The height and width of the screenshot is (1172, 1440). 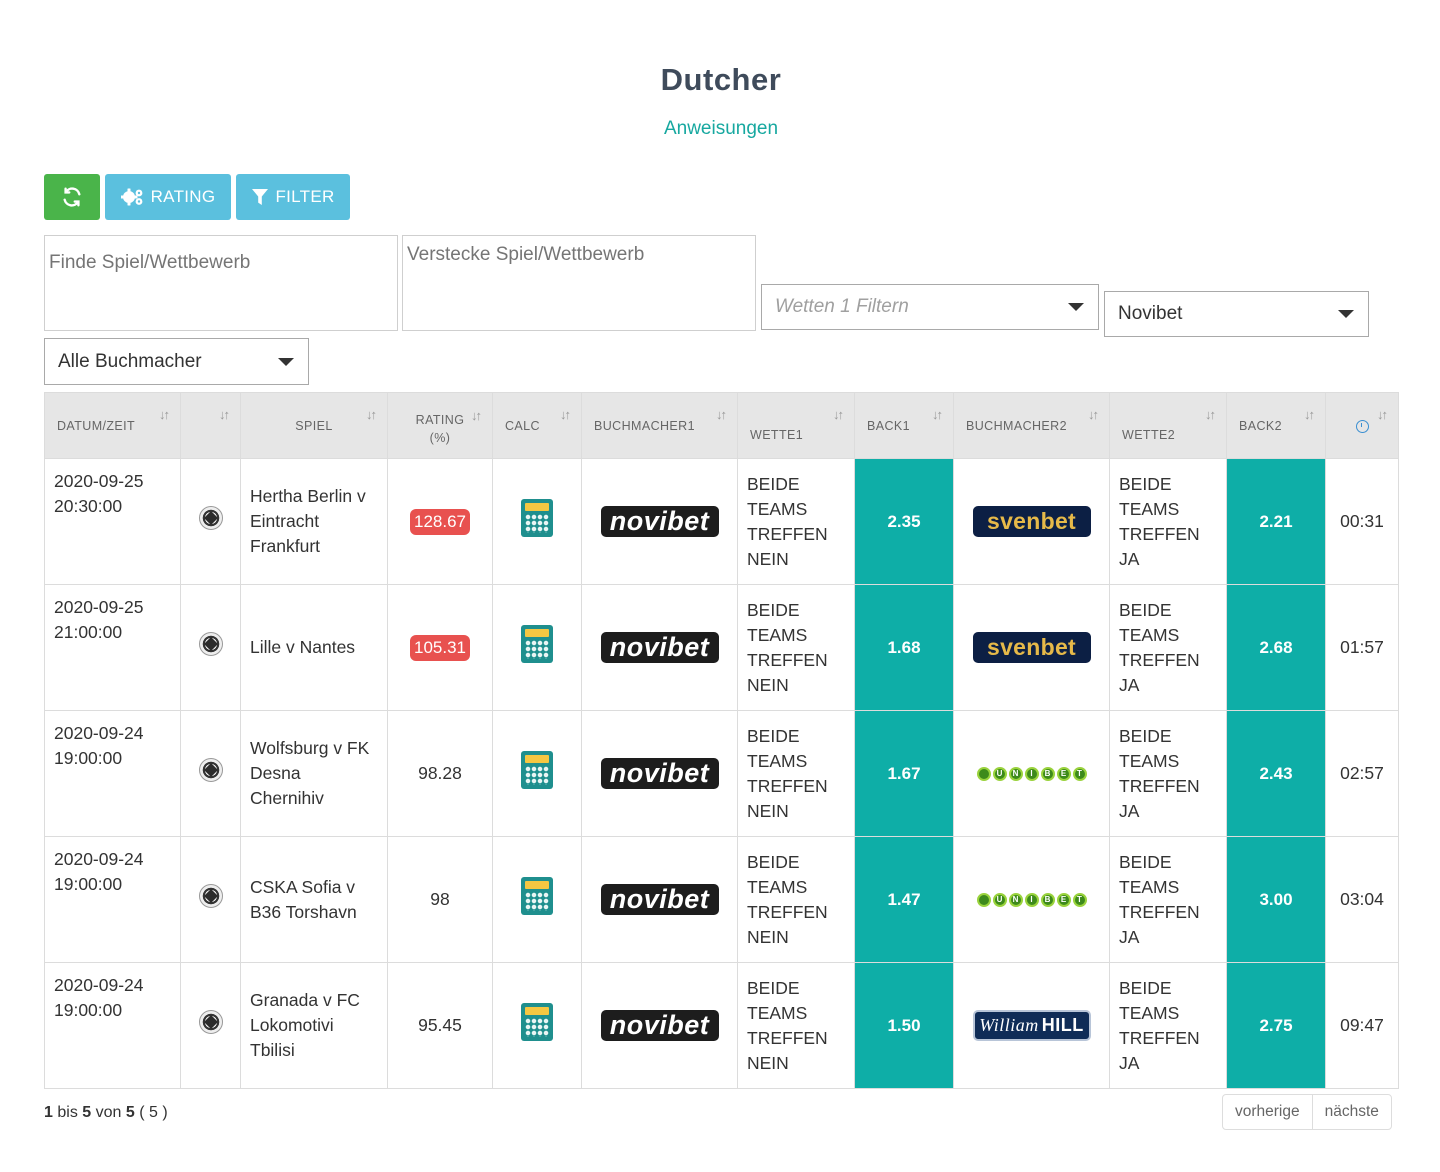 I want to click on hide-match-input, so click(x=579, y=283).